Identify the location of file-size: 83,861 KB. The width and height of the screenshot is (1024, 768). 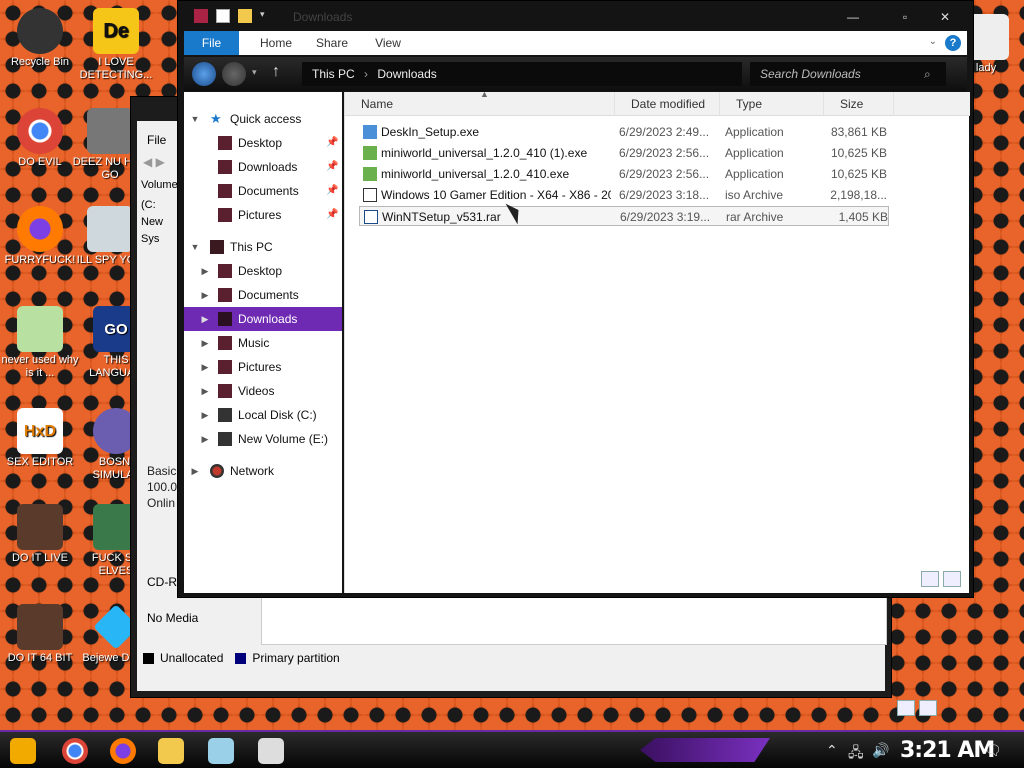
(858, 132).